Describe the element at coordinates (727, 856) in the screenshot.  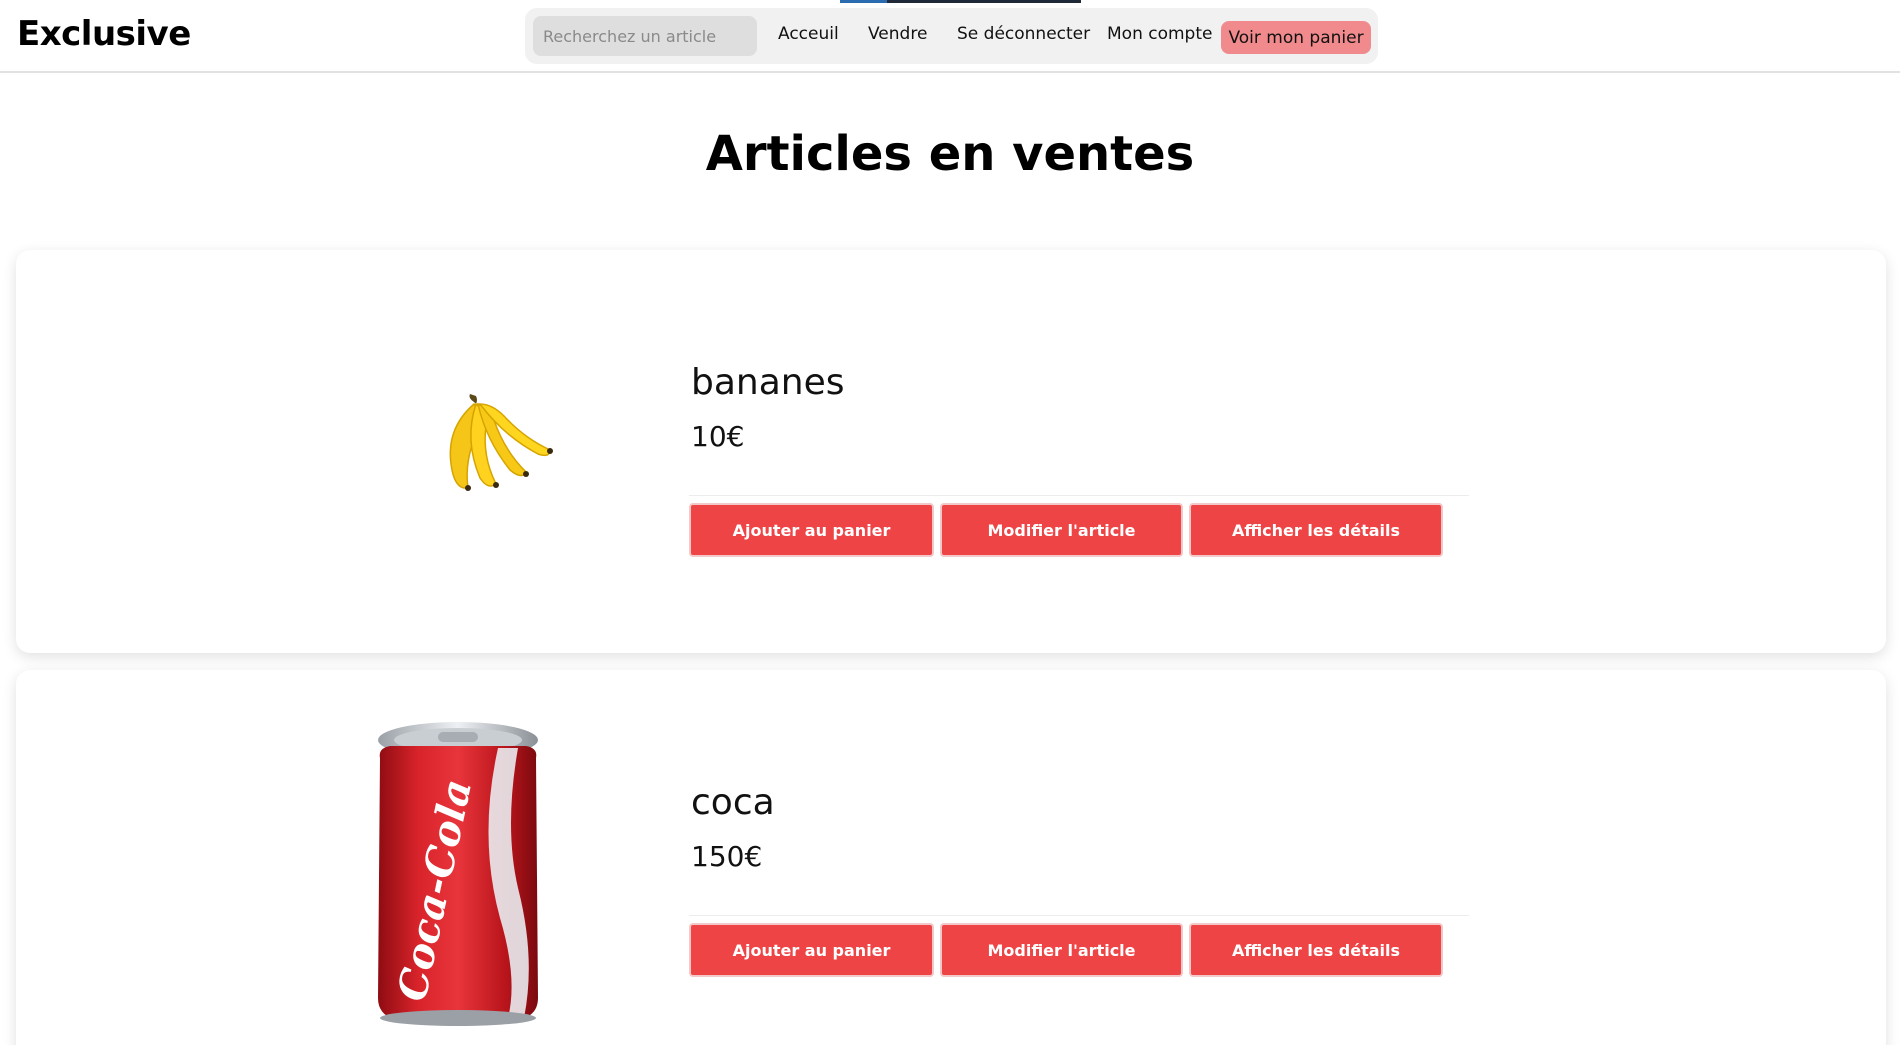
I see `product-price: 150€` at that location.